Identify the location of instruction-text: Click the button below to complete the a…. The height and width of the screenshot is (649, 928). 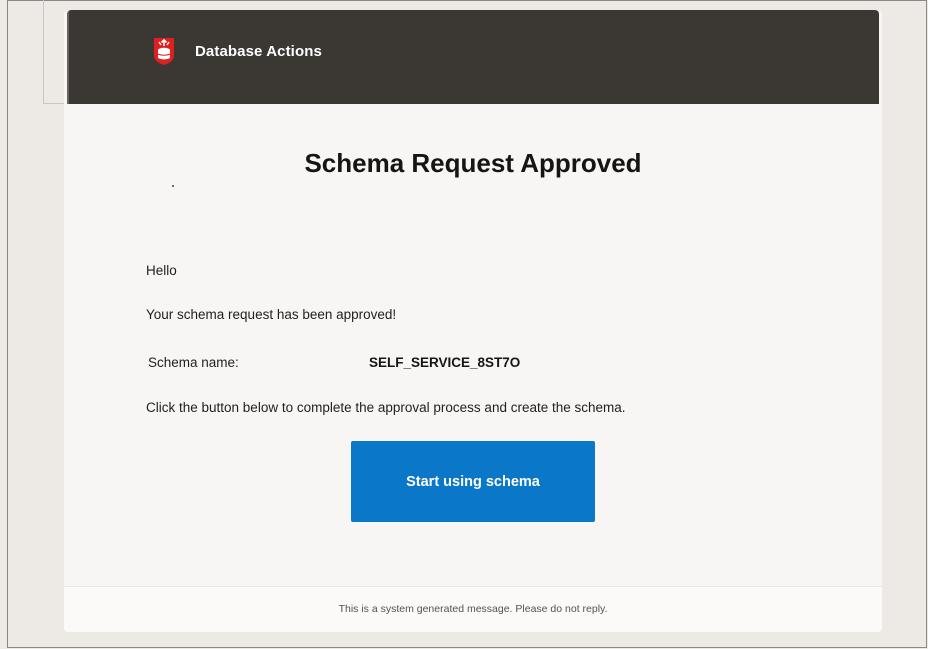
(386, 407).